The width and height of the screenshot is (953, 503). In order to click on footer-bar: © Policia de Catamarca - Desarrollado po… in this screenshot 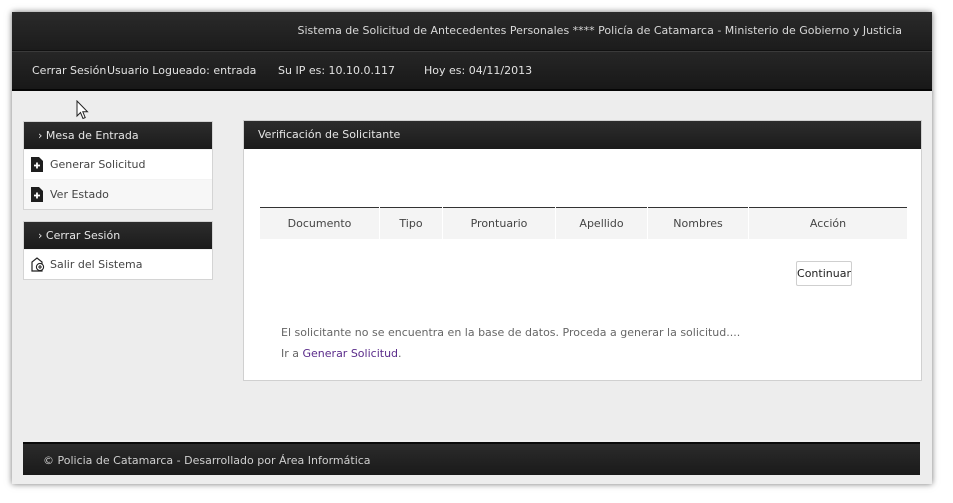, I will do `click(471, 458)`.